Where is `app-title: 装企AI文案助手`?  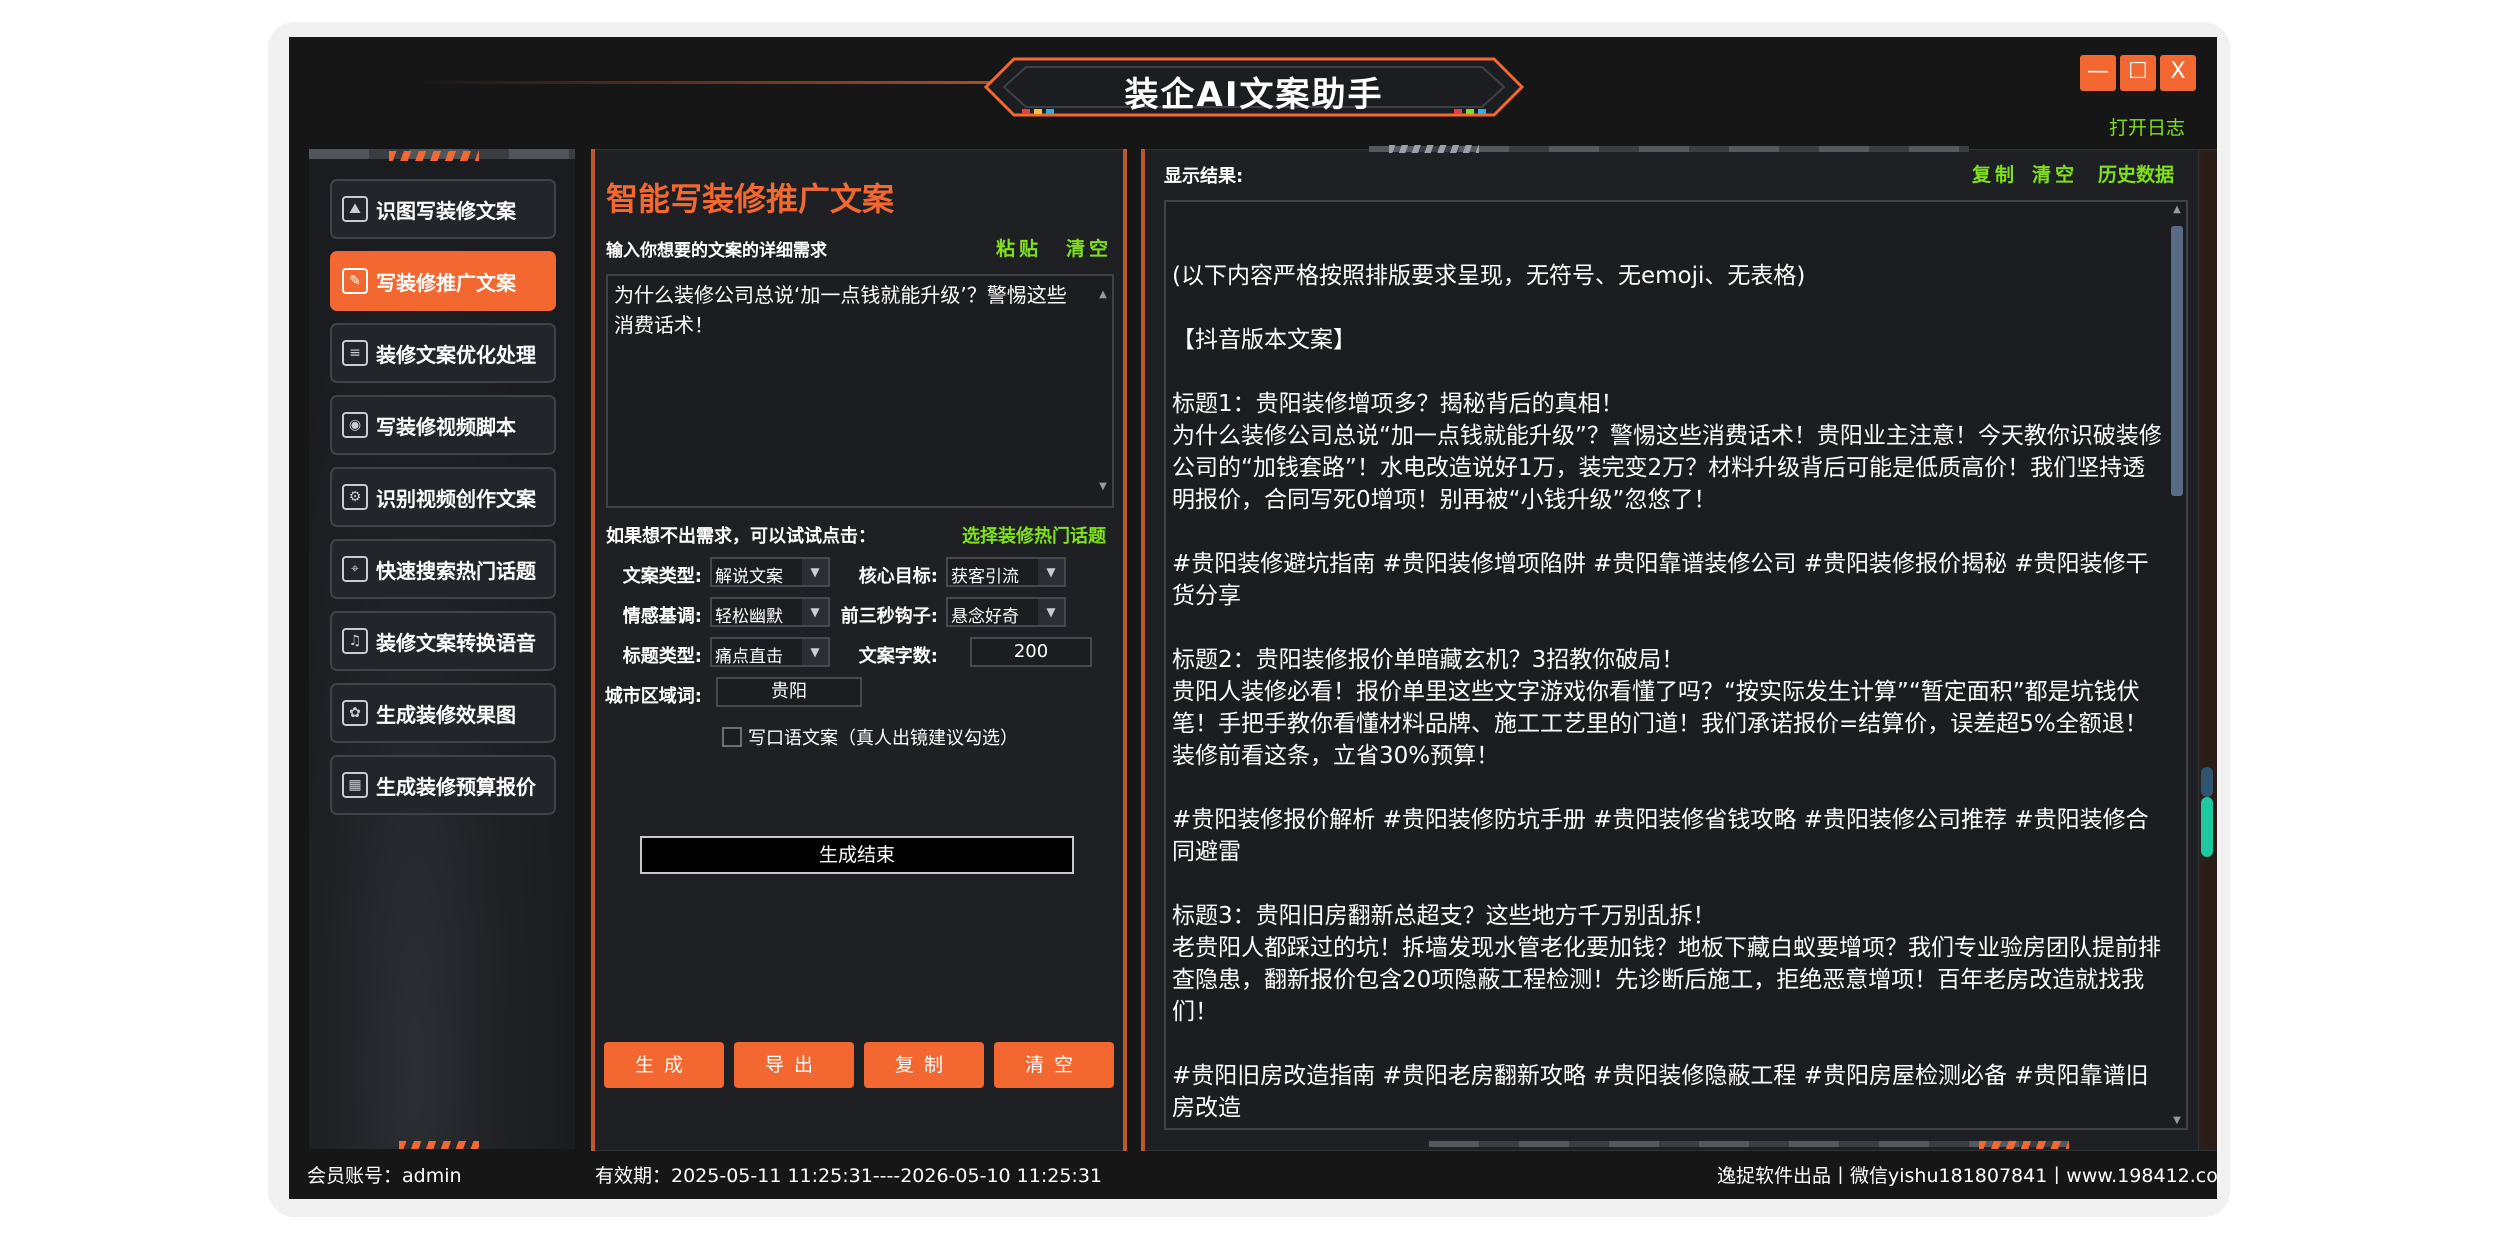 app-title: 装企AI文案助手 is located at coordinates (1254, 95).